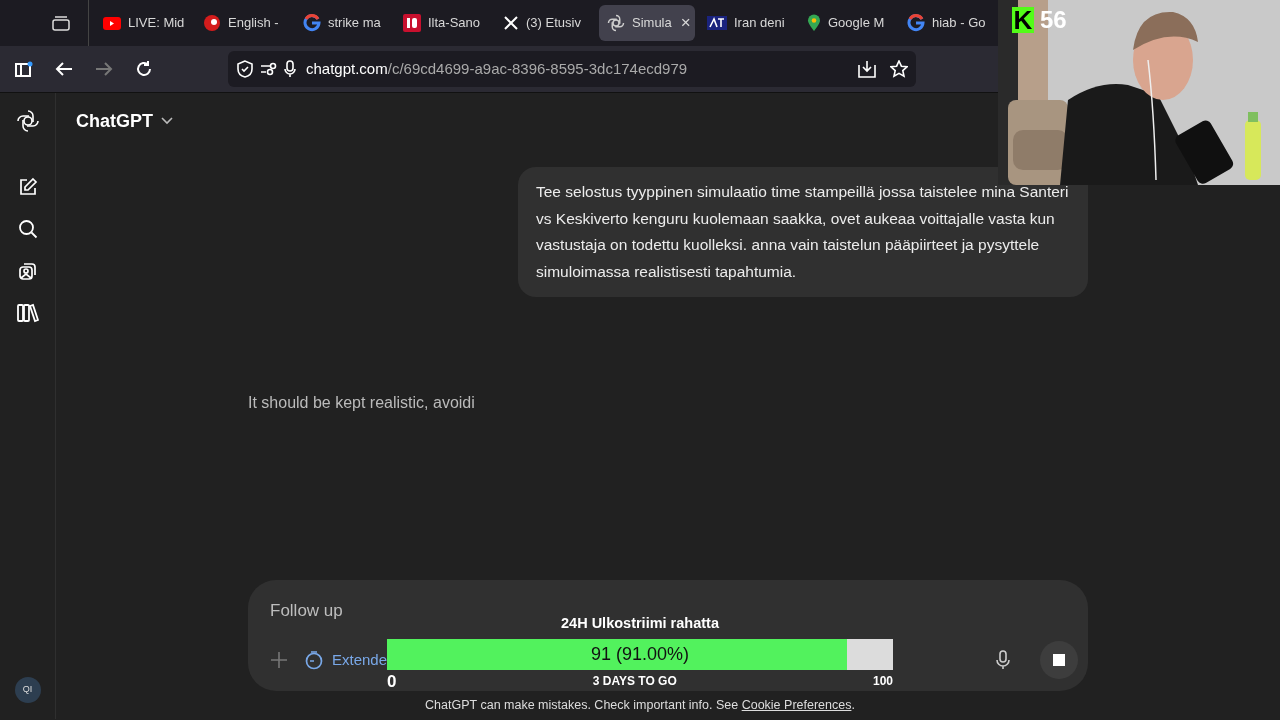 The width and height of the screenshot is (1280, 720). Describe the element at coordinates (253, 23) in the screenshot. I see `tab-title: English -` at that location.